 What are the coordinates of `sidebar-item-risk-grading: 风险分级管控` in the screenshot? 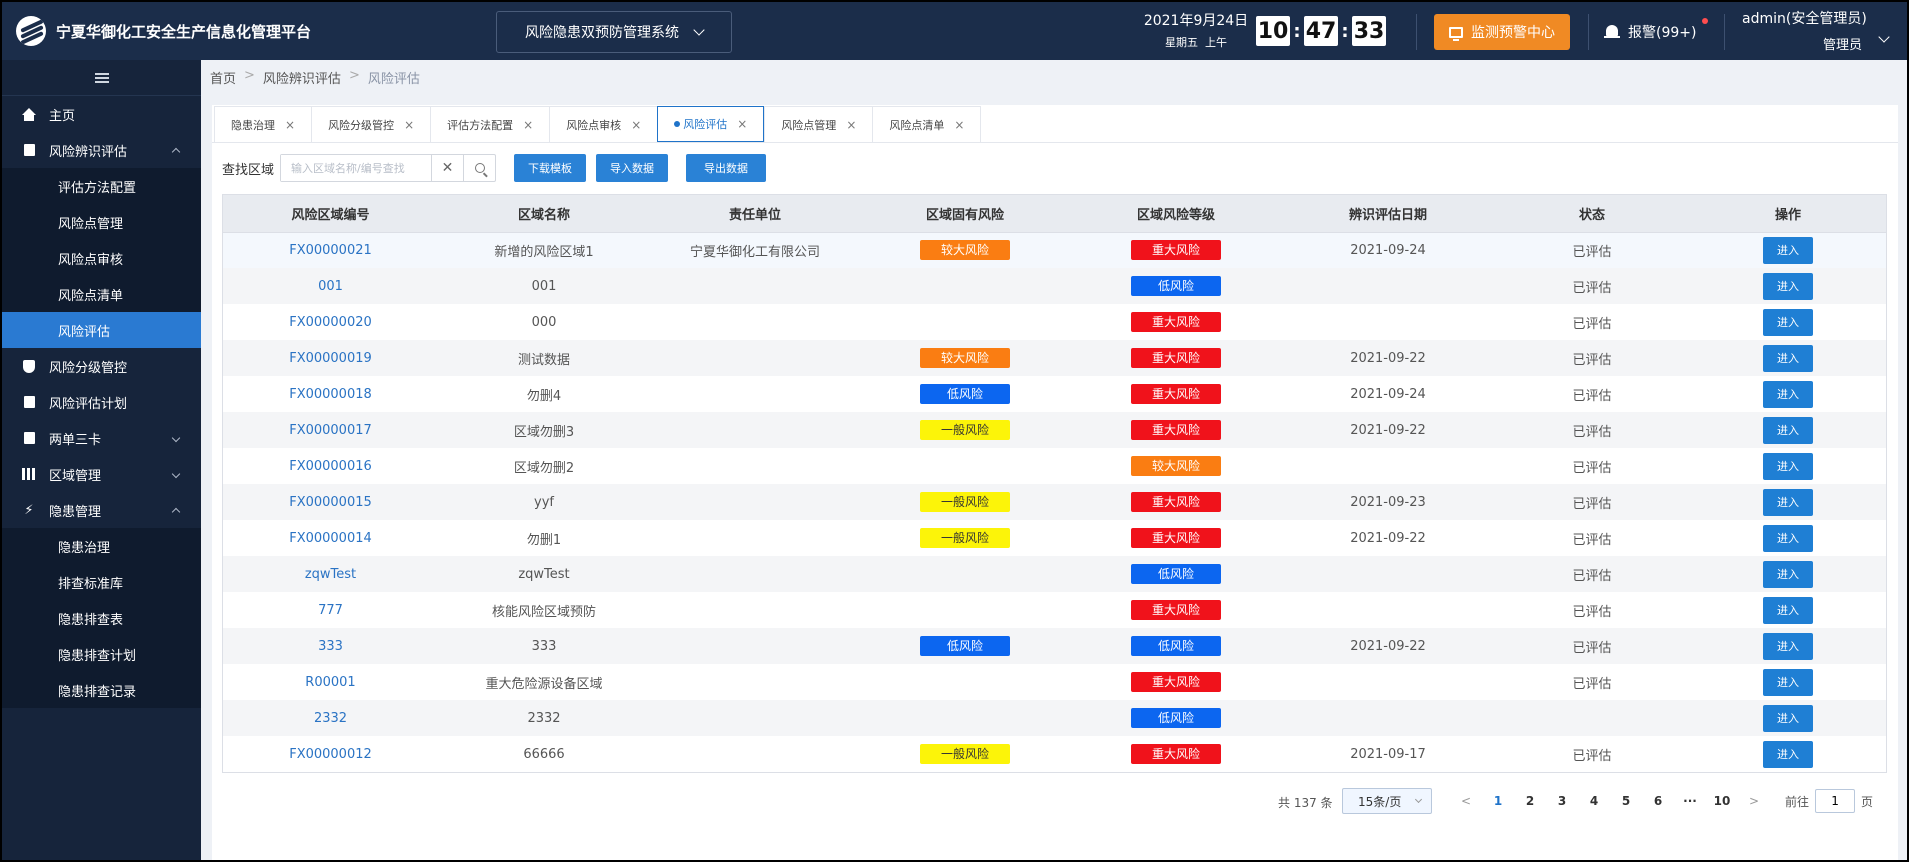 It's located at (101, 366).